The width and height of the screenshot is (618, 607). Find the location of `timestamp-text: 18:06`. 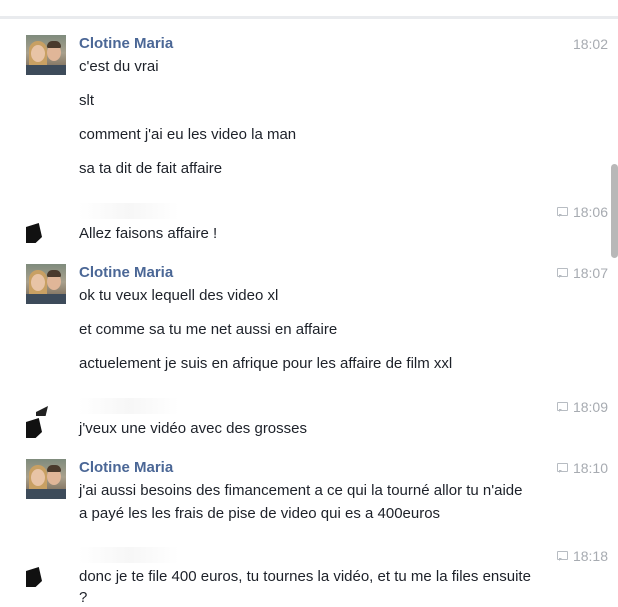

timestamp-text: 18:06 is located at coordinates (590, 212).